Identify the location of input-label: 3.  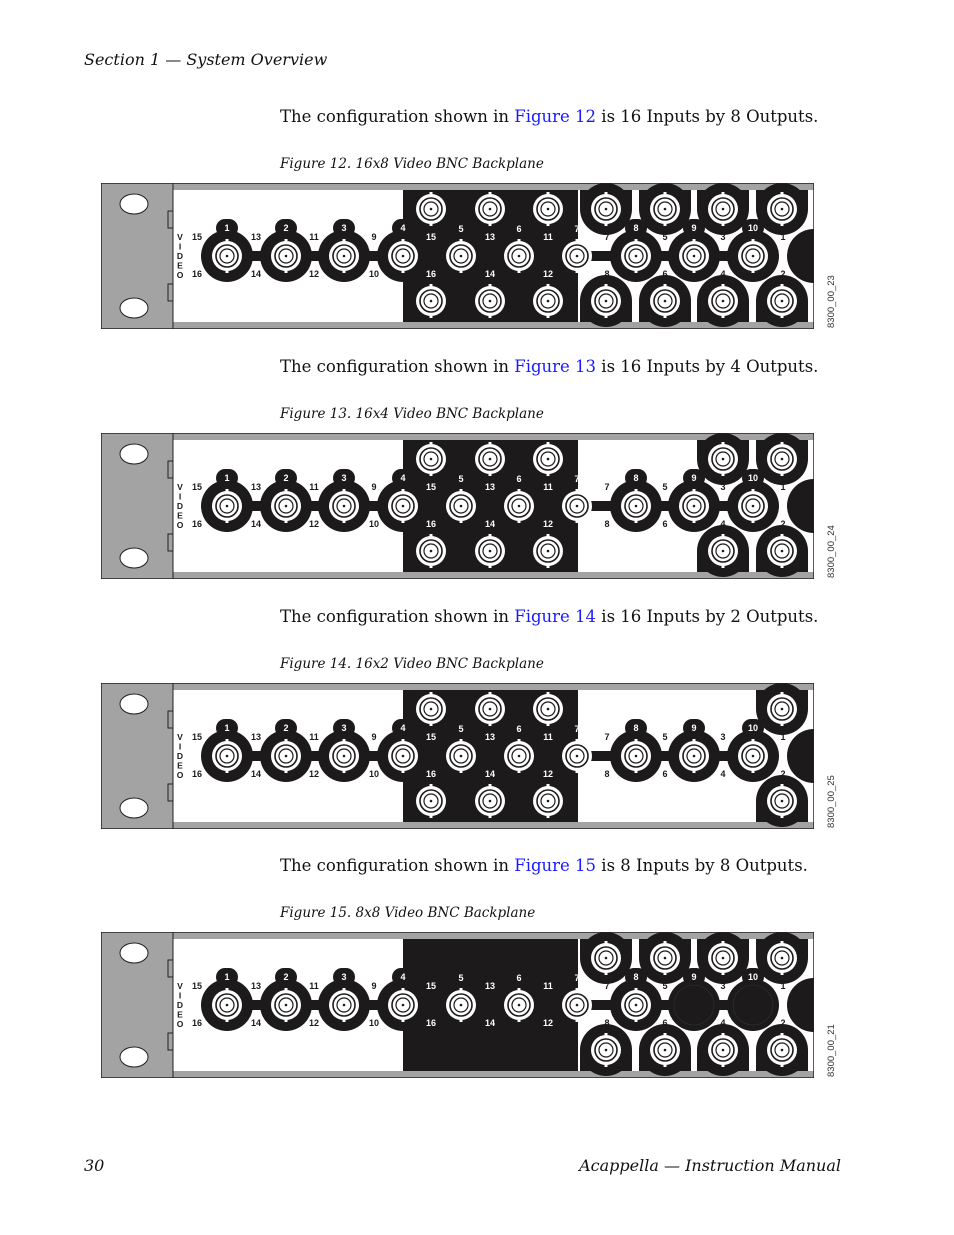
(722, 487).